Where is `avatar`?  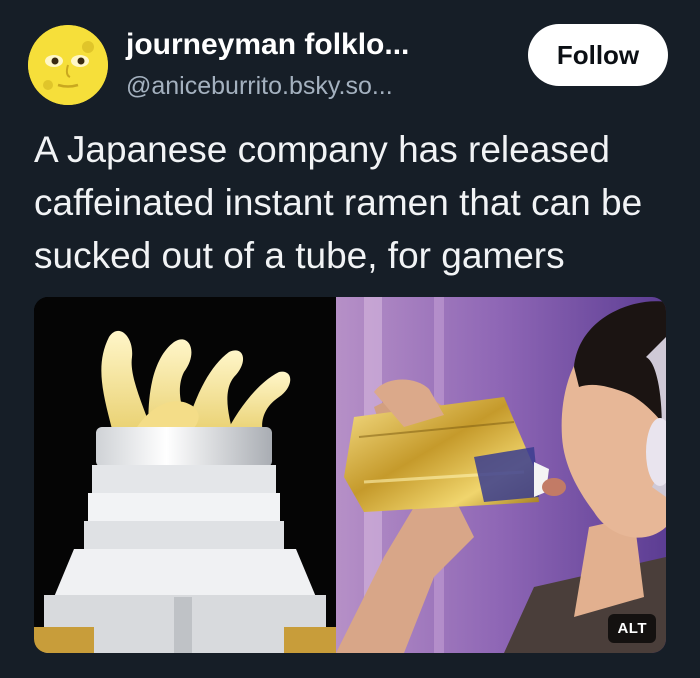
avatar is located at coordinates (68, 65).